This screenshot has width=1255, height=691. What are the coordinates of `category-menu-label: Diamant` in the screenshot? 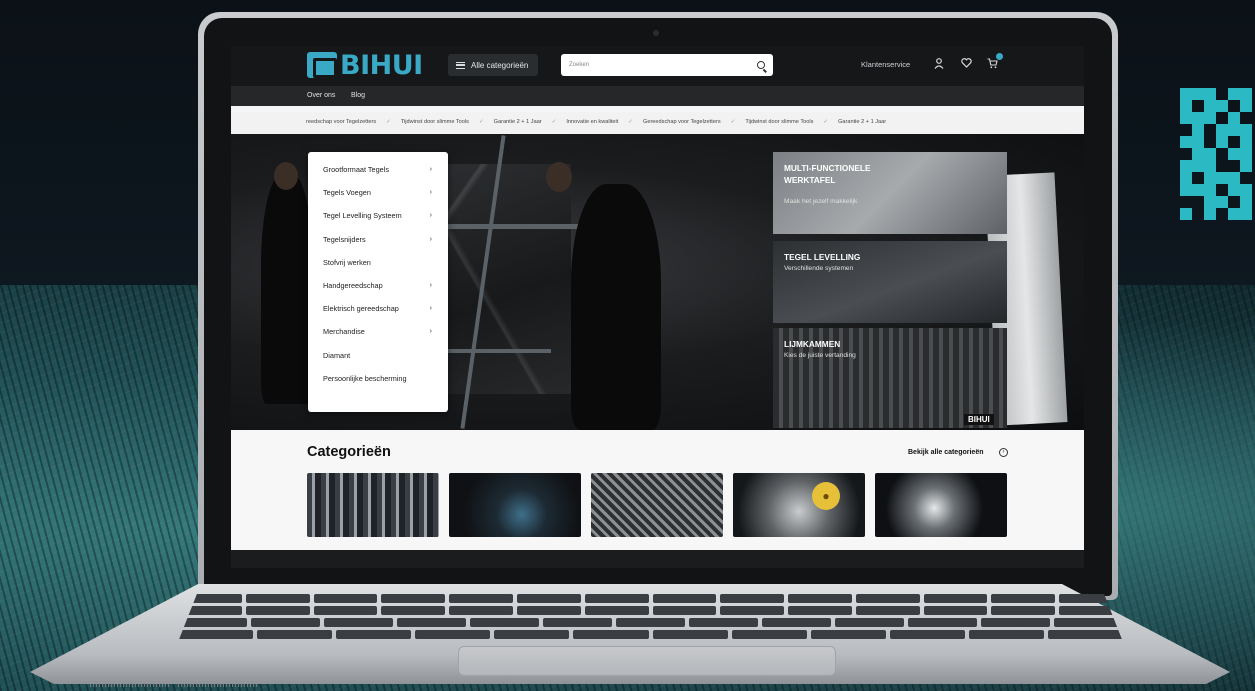 It's located at (337, 355).